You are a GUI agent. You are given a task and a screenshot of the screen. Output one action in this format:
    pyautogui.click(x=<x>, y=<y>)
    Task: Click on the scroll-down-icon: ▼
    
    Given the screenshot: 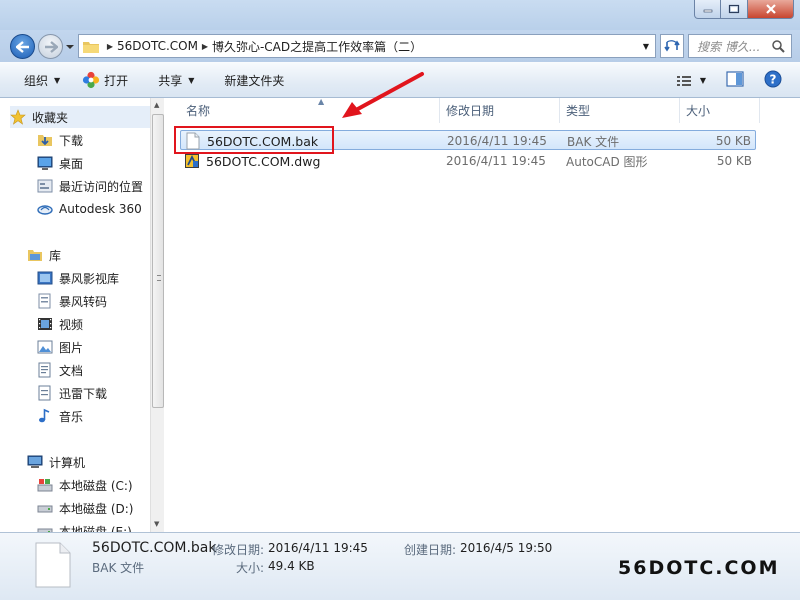 What is the action you would take?
    pyautogui.click(x=156, y=524)
    